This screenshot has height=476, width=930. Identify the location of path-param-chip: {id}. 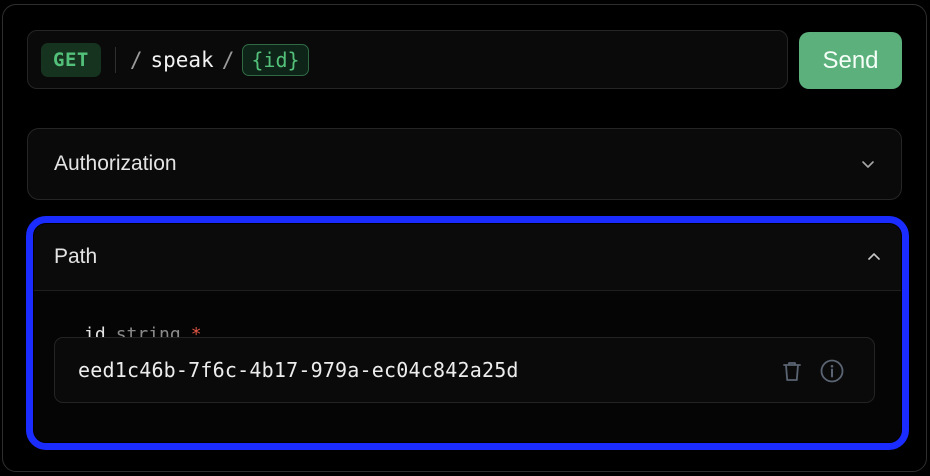
(275, 59).